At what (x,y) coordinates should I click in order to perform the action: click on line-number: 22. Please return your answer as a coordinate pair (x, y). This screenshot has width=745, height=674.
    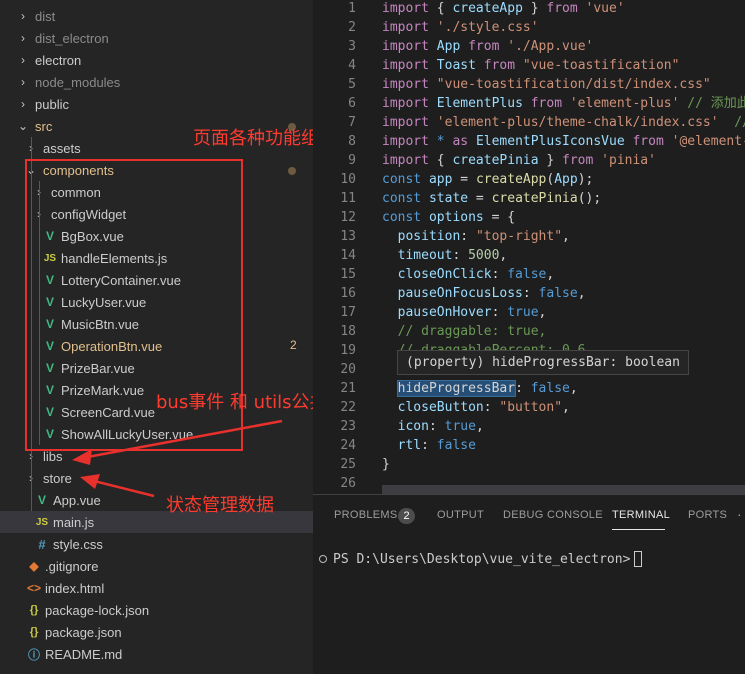
    Looking at the image, I should click on (348, 407).